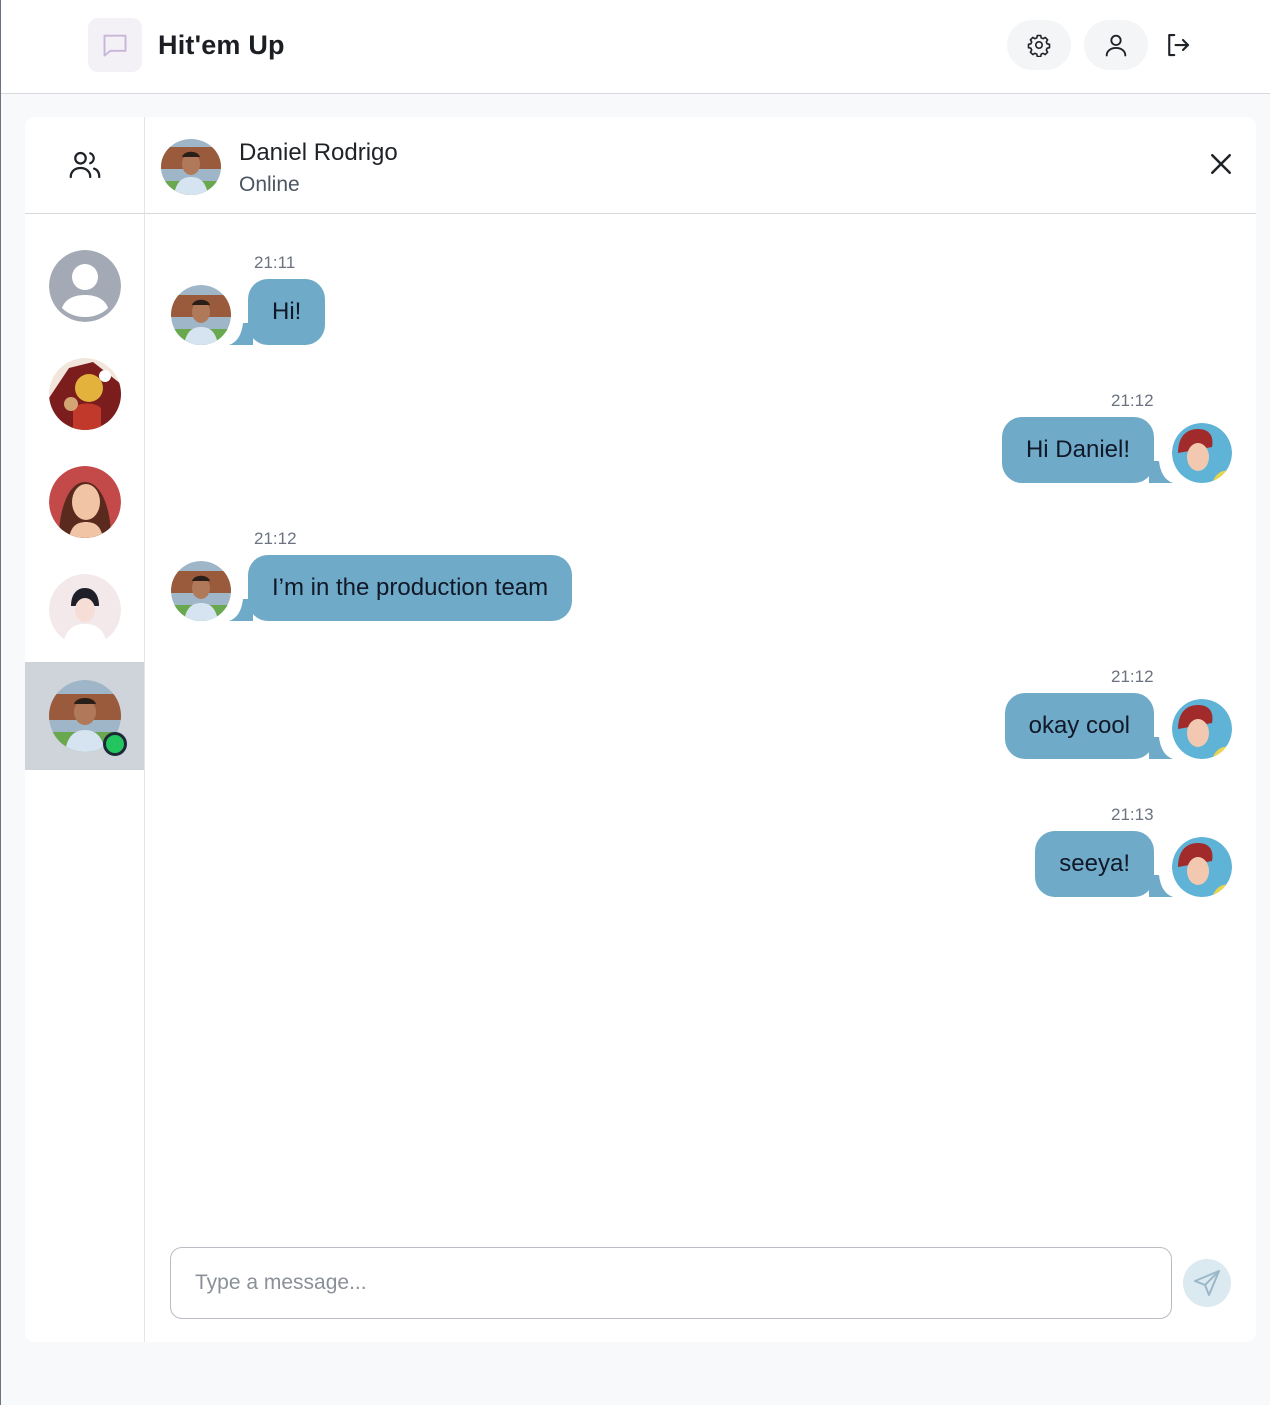 This screenshot has height=1405, width=1270. Describe the element at coordinates (84, 716) in the screenshot. I see `contact-item-active` at that location.